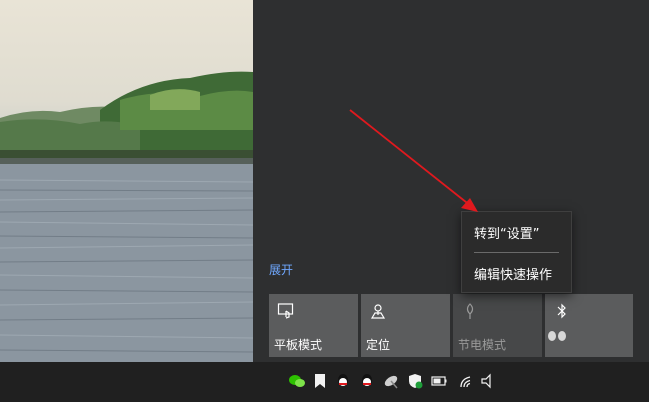  I want to click on bluetooth-tile, so click(589, 325).